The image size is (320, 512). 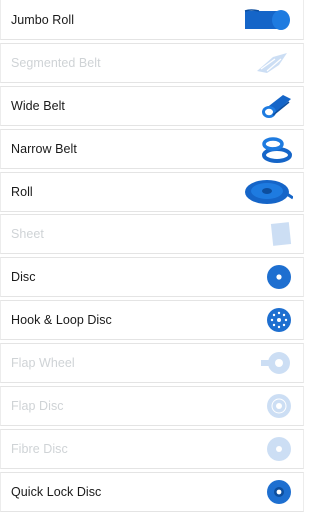 I want to click on list-item-narrow-belt: Narrow Belt, so click(x=152, y=148).